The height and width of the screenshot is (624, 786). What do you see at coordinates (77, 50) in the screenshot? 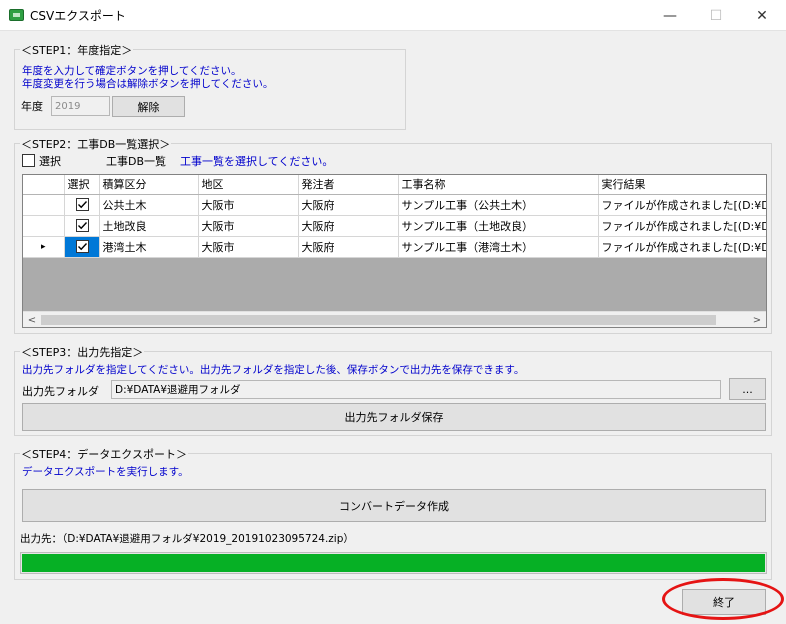
I see `step1-label: ＜STEP1：年度指定＞` at bounding box center [77, 50].